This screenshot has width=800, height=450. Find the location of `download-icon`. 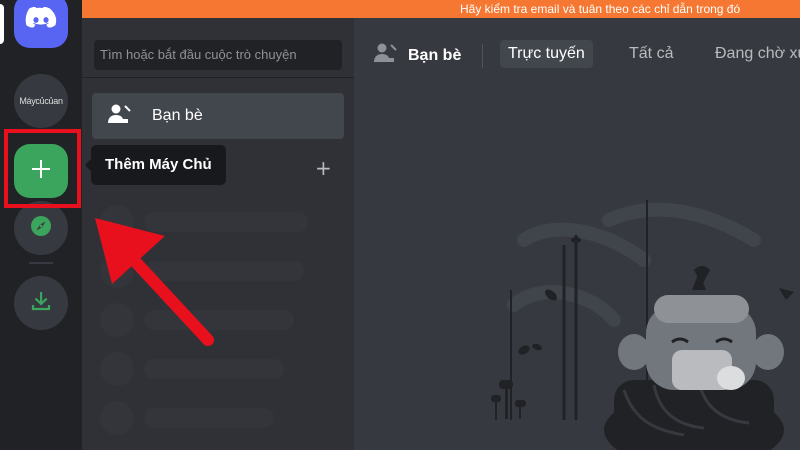

download-icon is located at coordinates (41, 303).